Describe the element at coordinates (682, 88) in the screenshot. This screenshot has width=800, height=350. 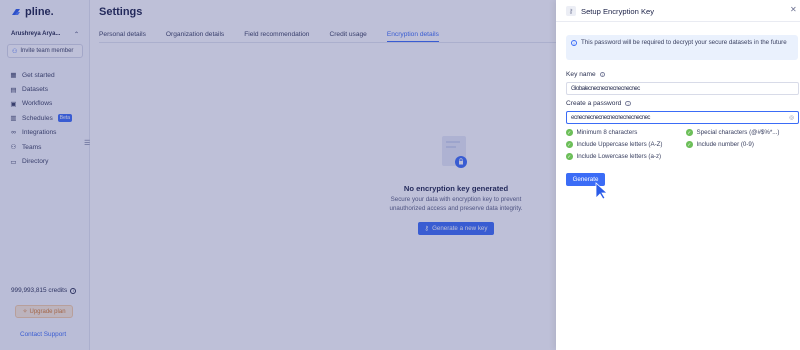
I see `key-name-input: Globalecnecnecnecnecnecnec` at that location.